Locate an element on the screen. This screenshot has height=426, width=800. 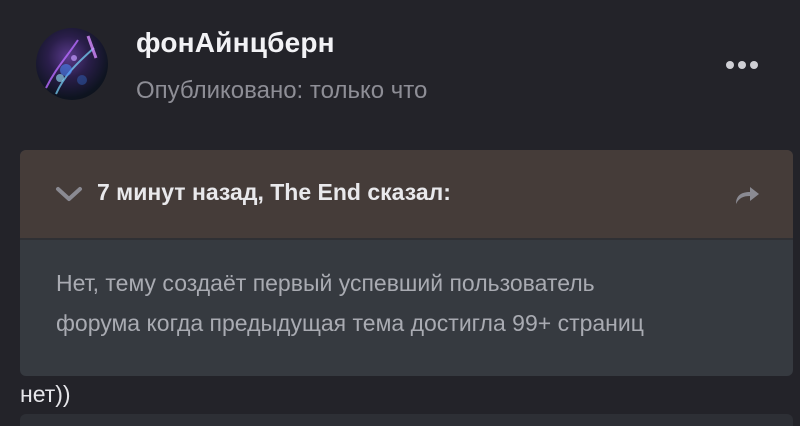
author-name: фонАйнцберн is located at coordinates (235, 43).